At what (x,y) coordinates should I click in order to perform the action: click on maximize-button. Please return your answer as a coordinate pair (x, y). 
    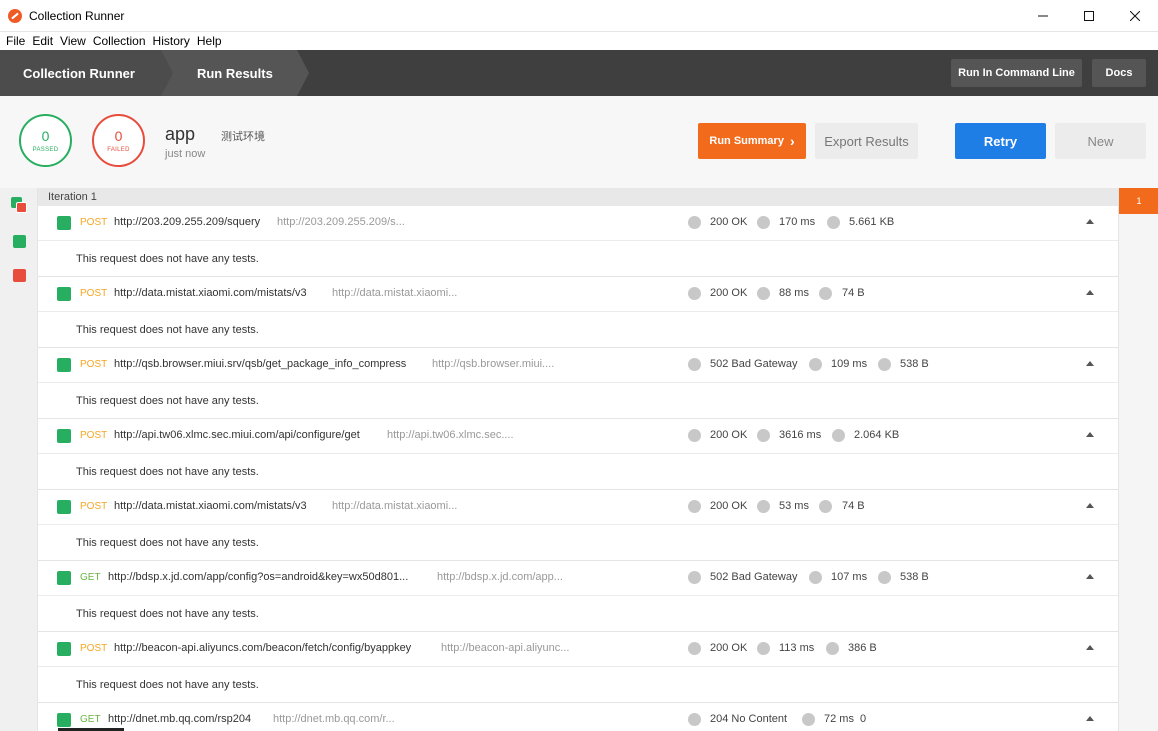
    Looking at the image, I should click on (1089, 16).